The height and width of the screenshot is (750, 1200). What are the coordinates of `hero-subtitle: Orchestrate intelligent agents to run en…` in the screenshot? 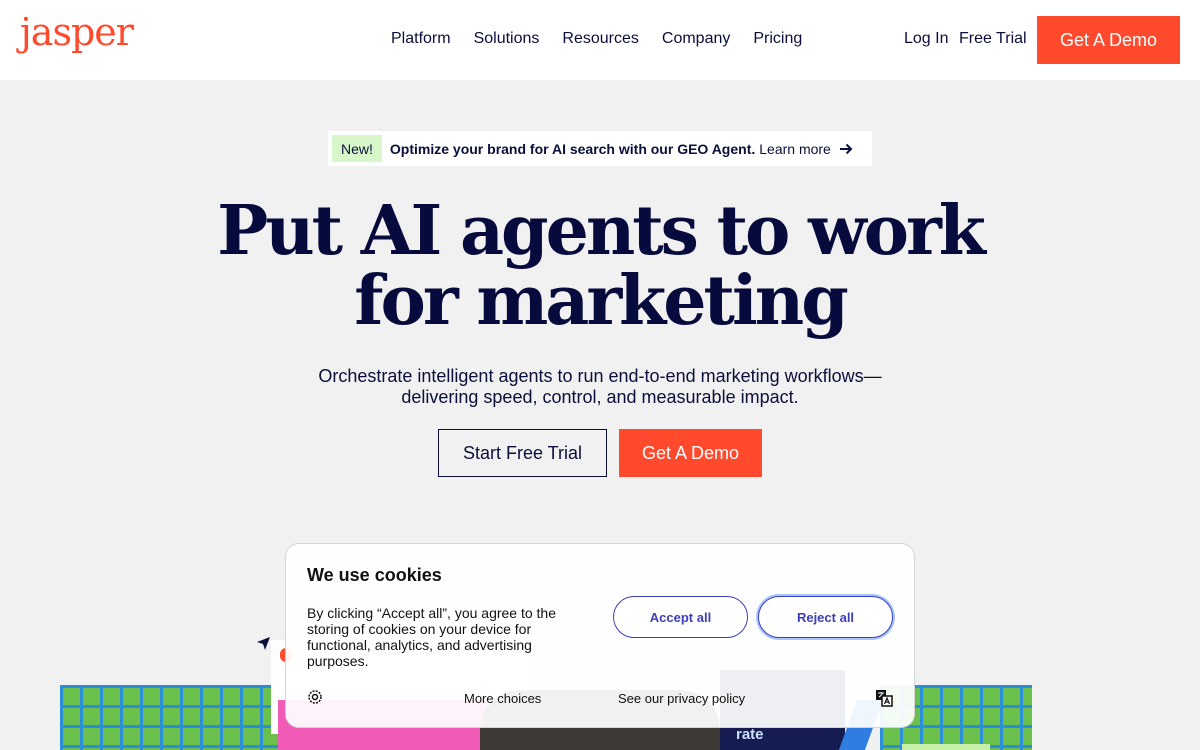 It's located at (600, 387).